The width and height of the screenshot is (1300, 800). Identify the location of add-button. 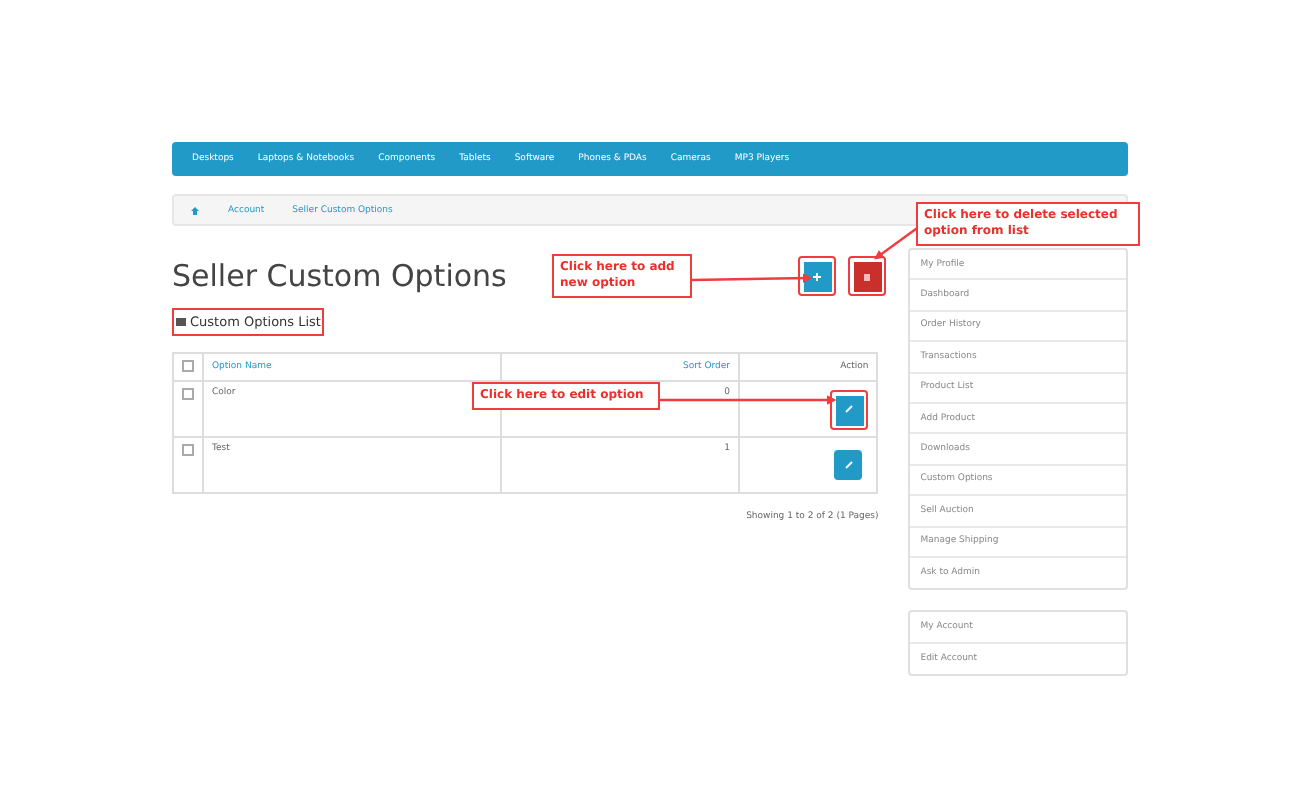
(817, 276).